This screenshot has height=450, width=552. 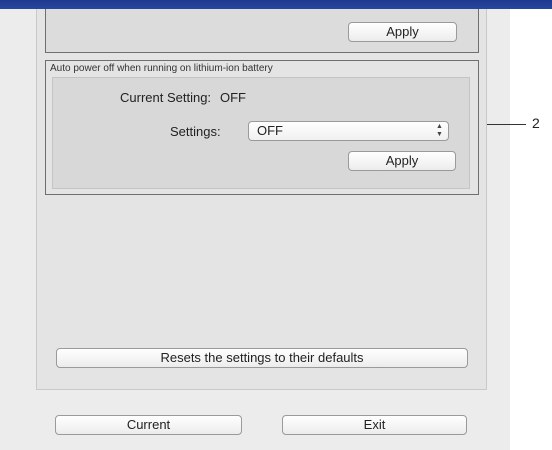 What do you see at coordinates (148, 425) in the screenshot?
I see `current-button: Current` at bounding box center [148, 425].